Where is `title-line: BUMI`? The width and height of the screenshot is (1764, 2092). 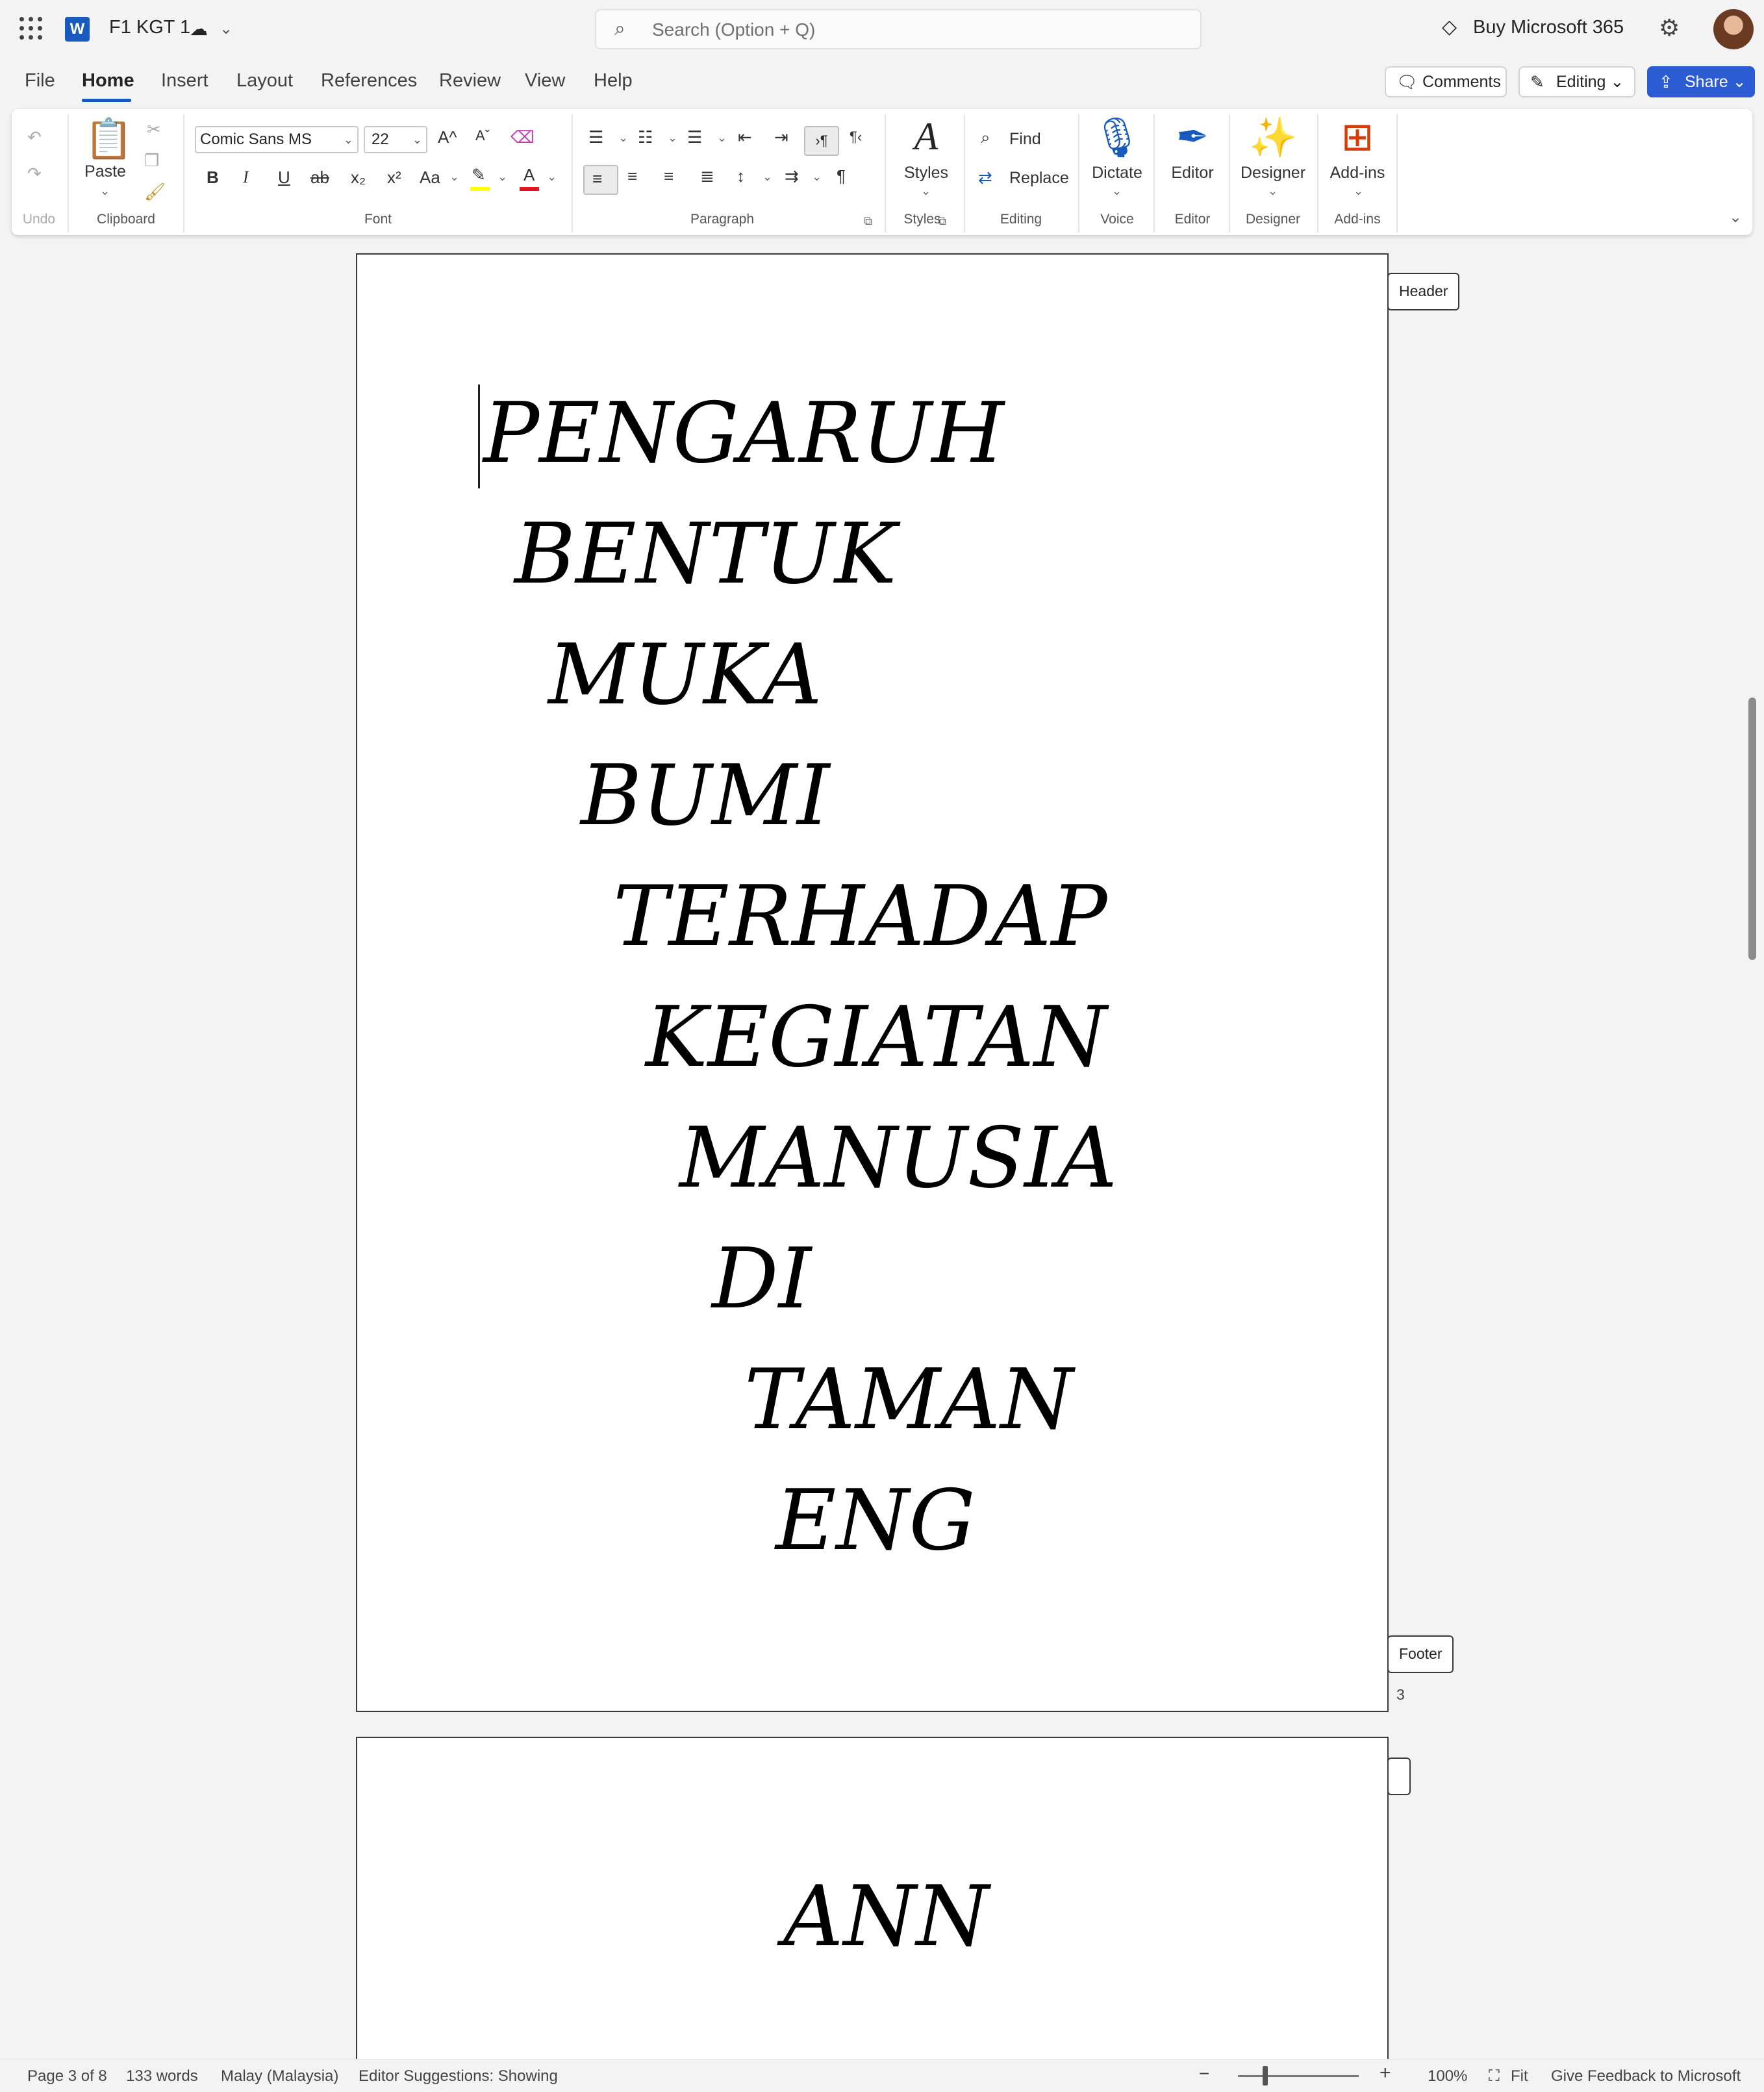
title-line: BUMI is located at coordinates (706, 797).